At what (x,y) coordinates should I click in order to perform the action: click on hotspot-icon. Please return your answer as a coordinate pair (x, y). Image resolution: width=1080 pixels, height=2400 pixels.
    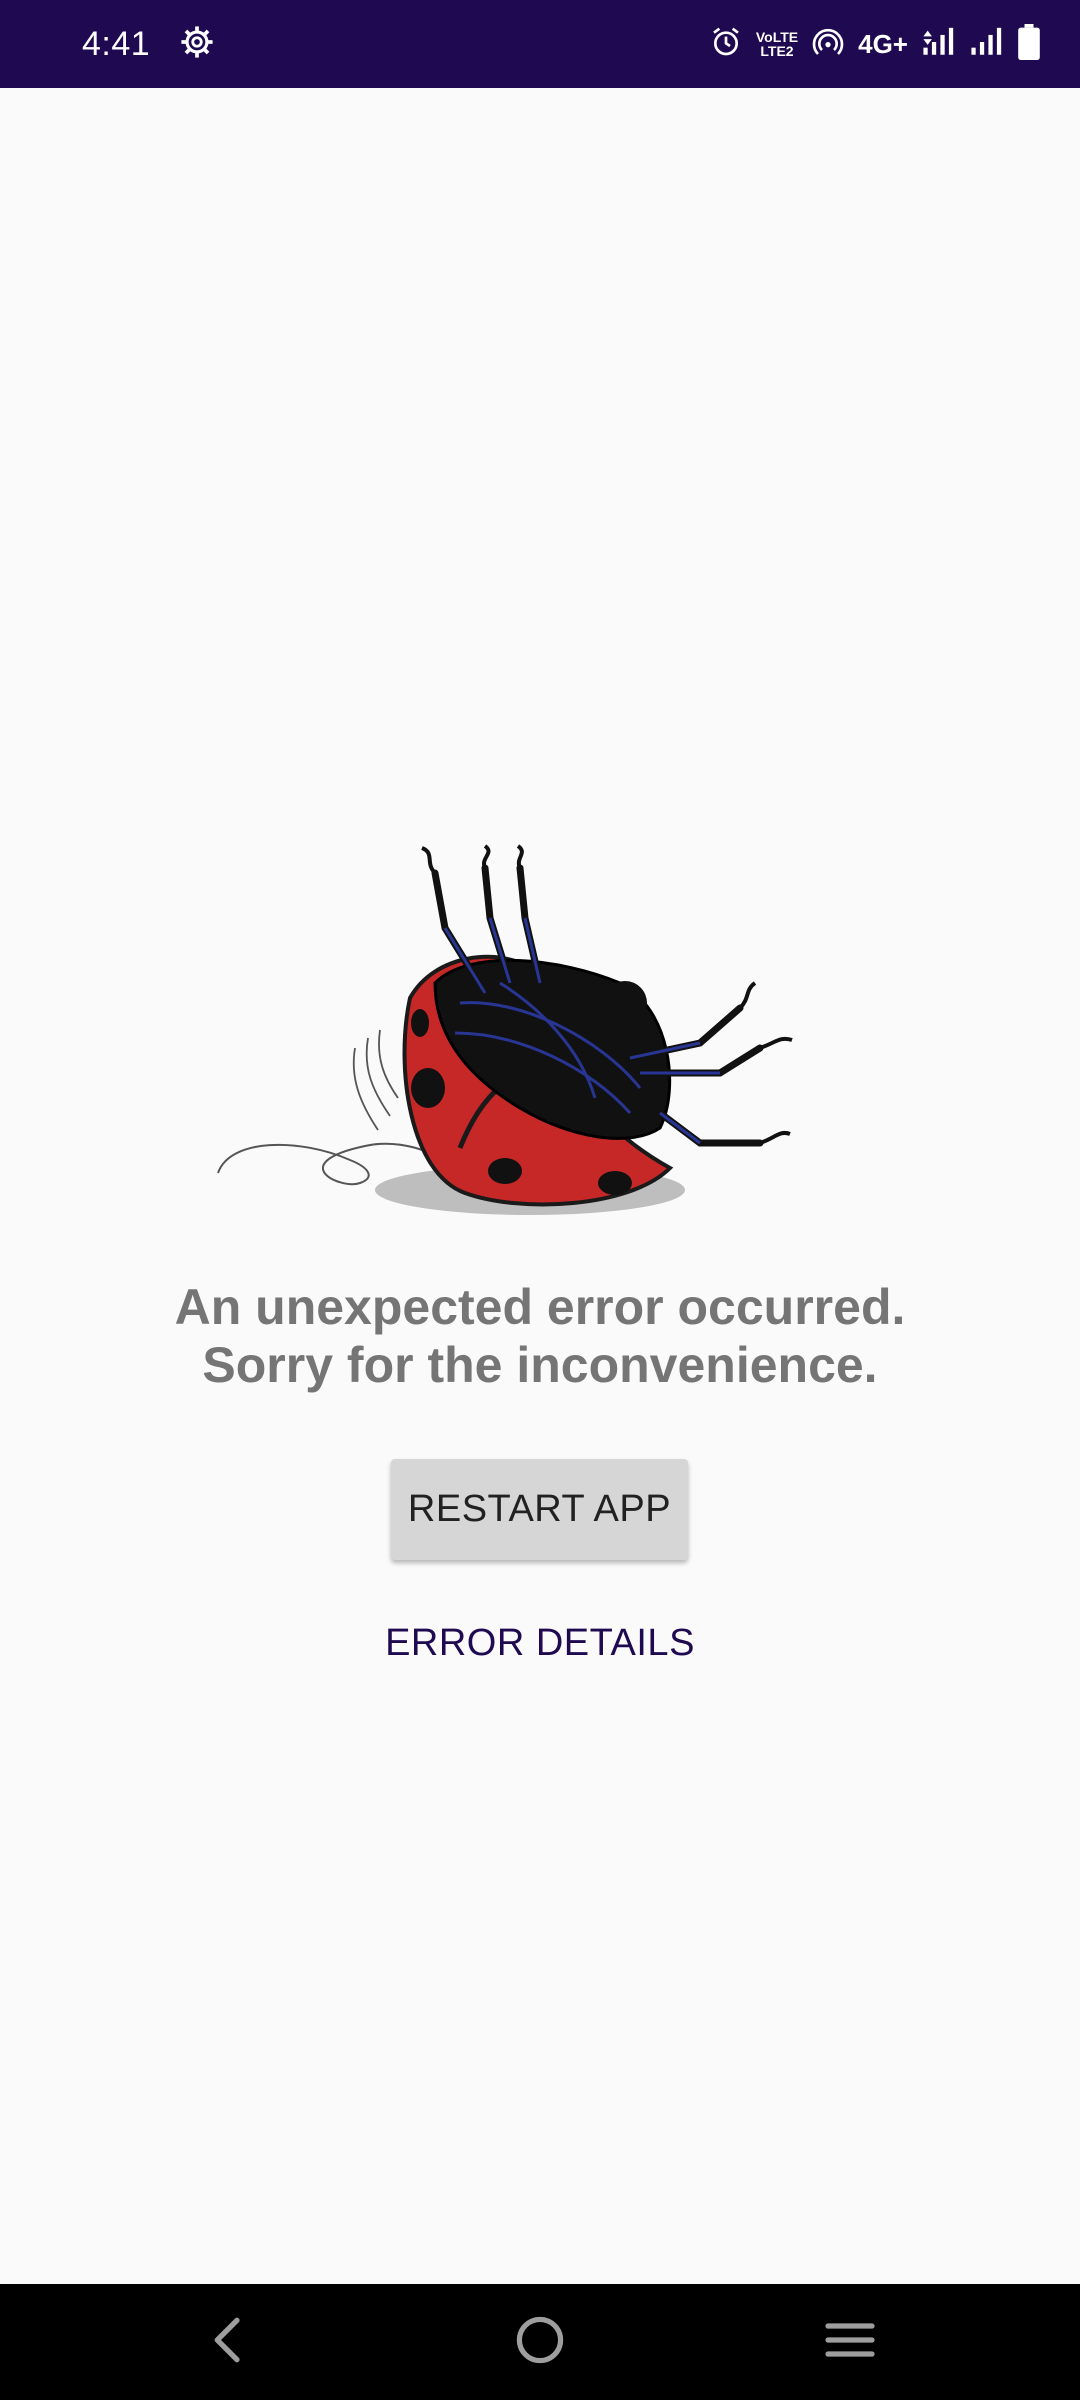
    Looking at the image, I should click on (828, 44).